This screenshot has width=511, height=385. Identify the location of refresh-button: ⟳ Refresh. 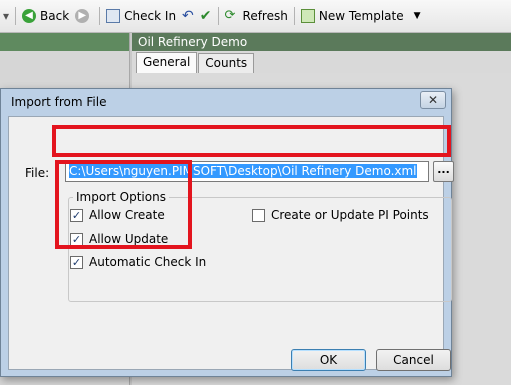
(256, 16).